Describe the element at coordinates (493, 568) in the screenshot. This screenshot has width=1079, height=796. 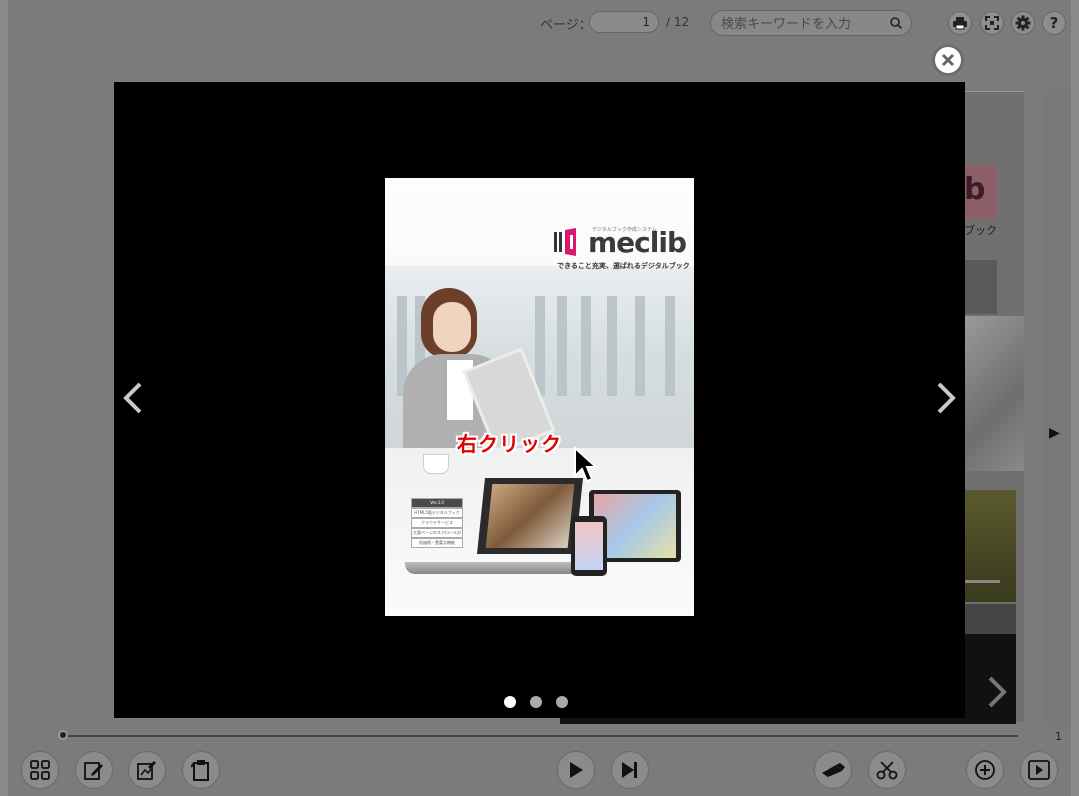
I see `laptop-base` at that location.